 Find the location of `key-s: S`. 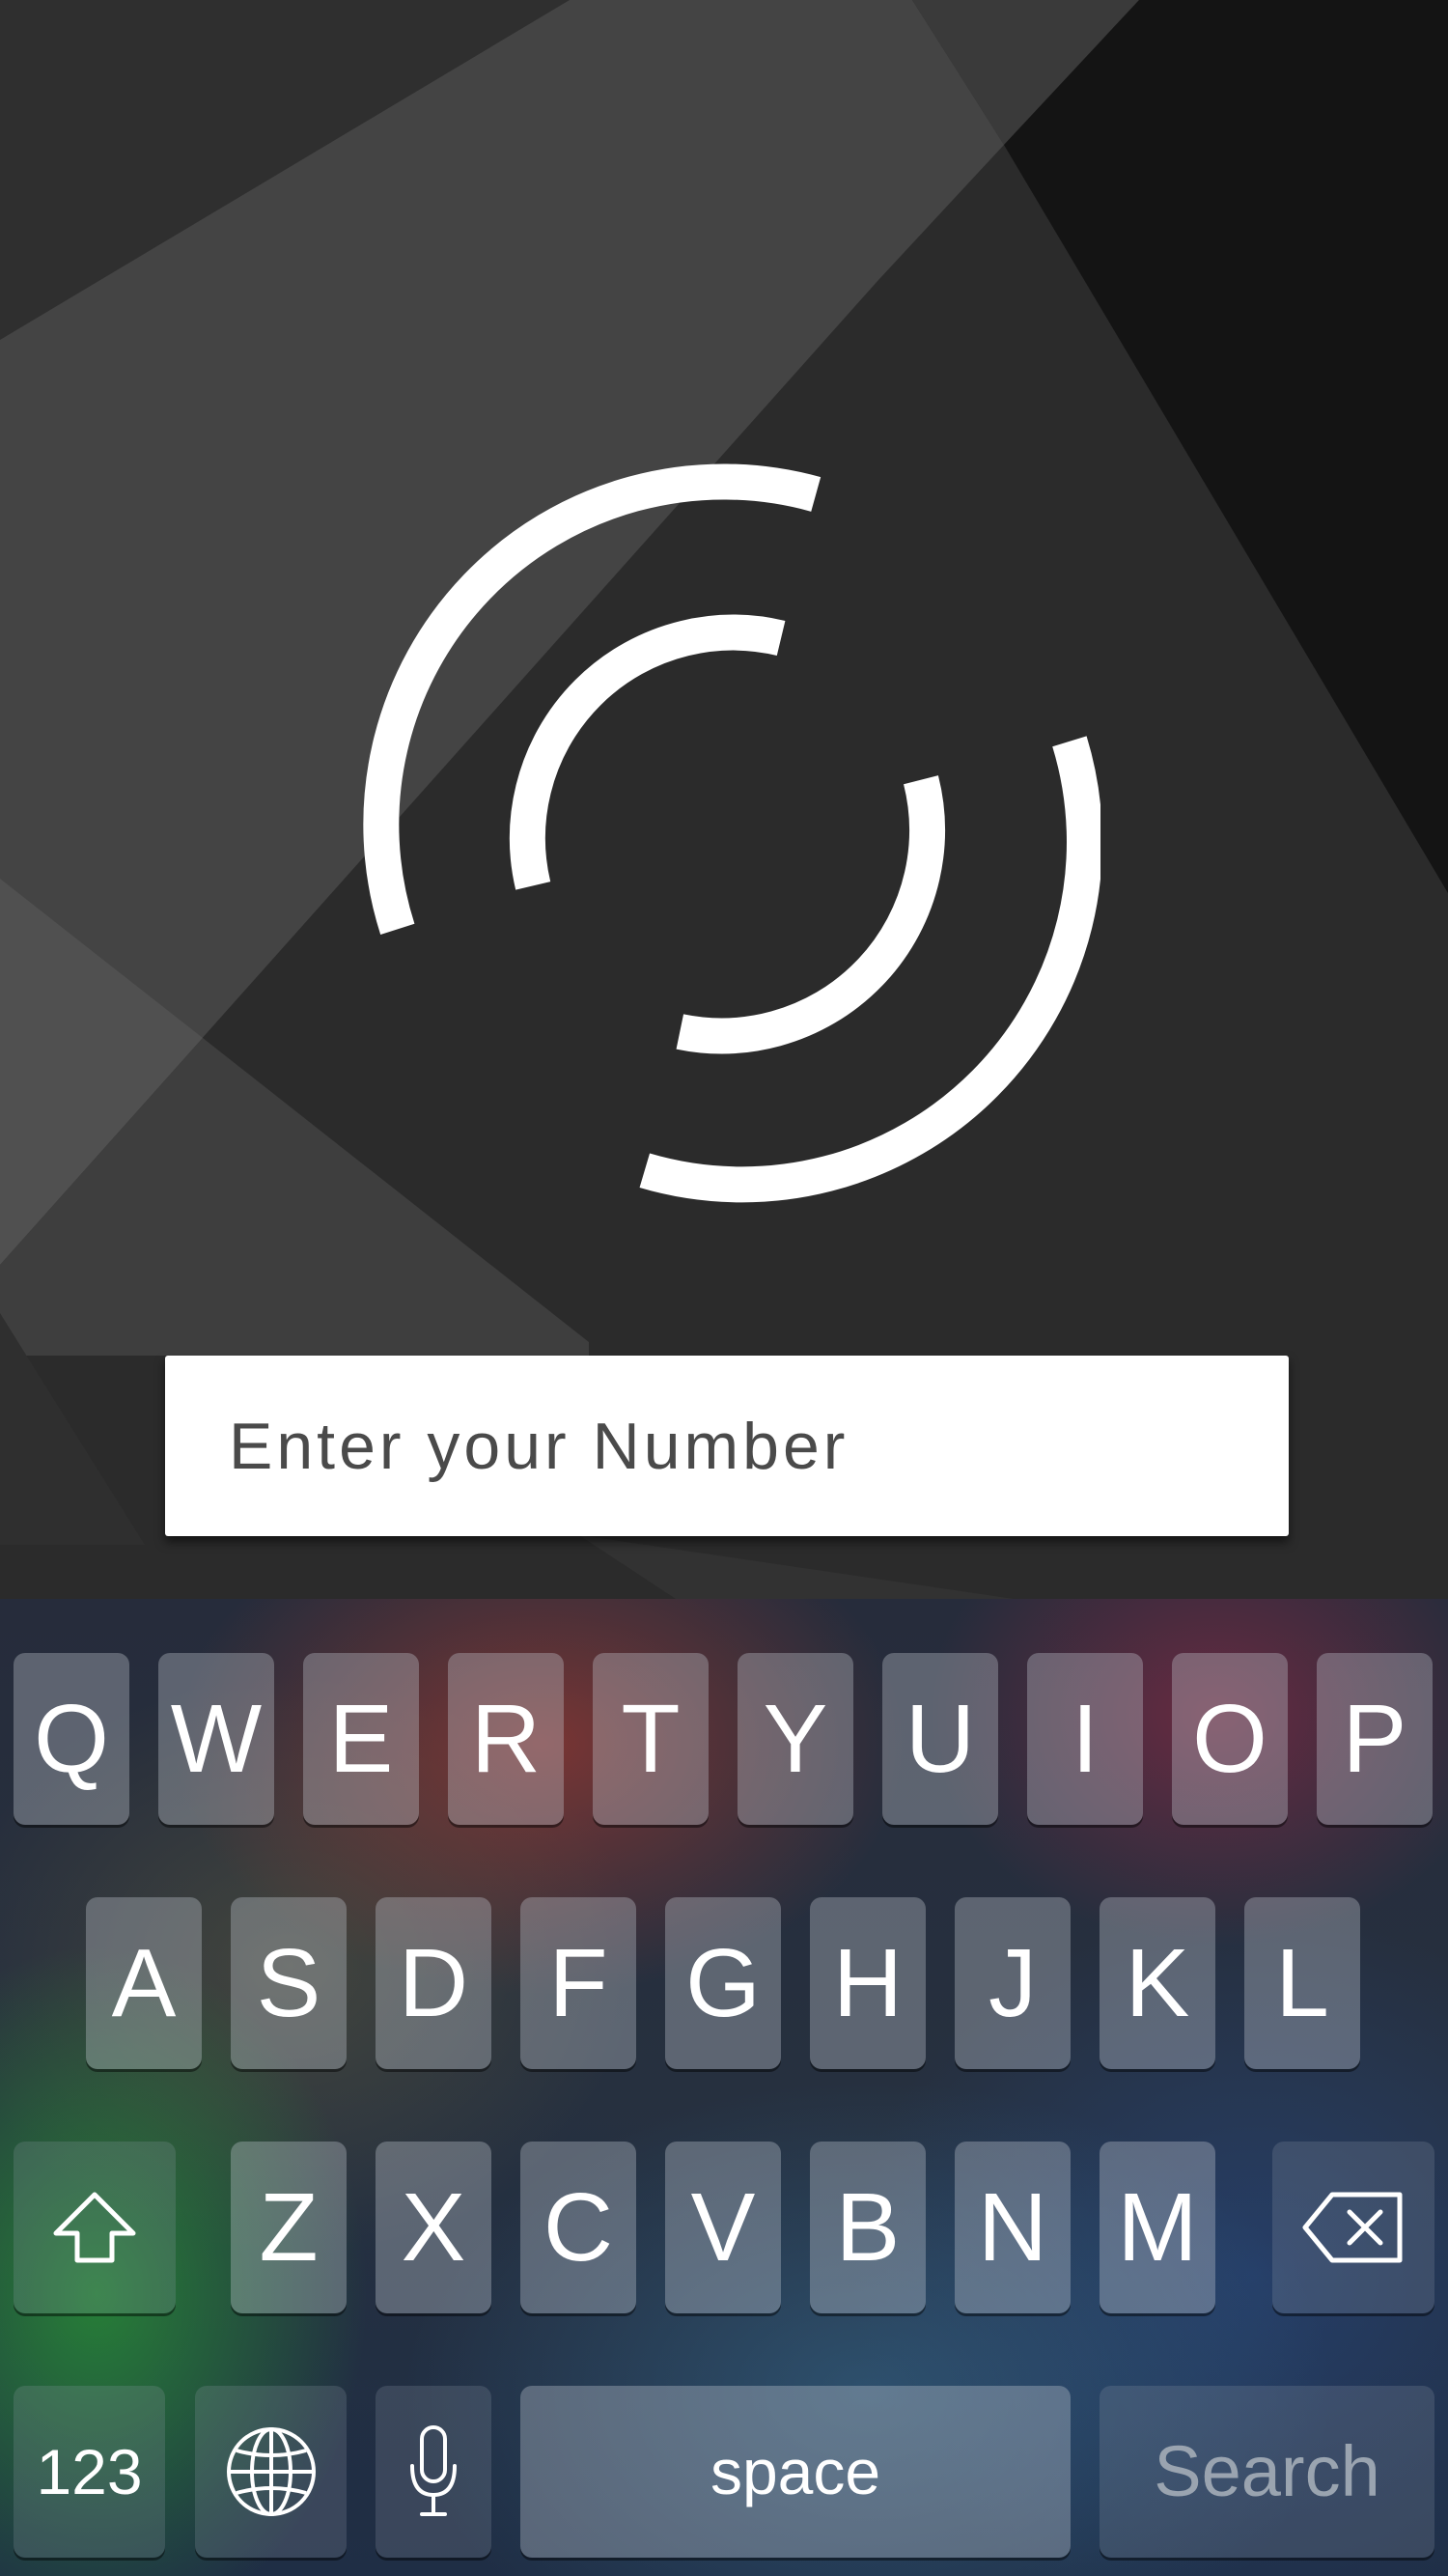

key-s: S is located at coordinates (289, 1983).